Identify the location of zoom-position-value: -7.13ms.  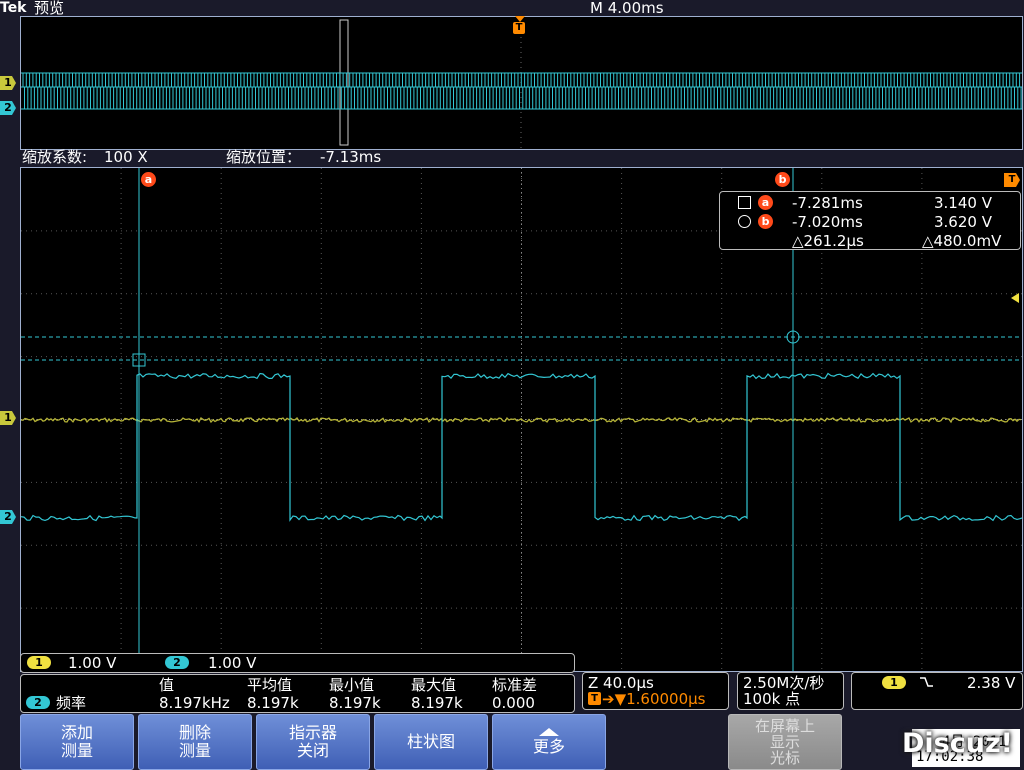
(351, 157).